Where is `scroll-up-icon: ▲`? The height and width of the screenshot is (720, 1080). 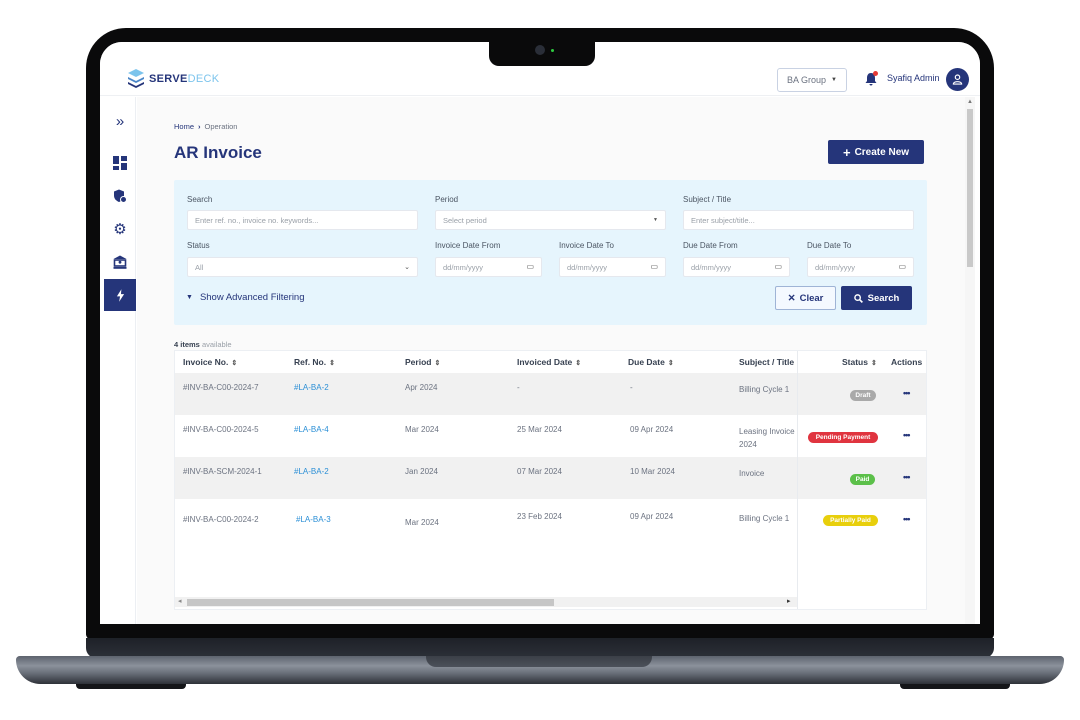 scroll-up-icon: ▲ is located at coordinates (970, 102).